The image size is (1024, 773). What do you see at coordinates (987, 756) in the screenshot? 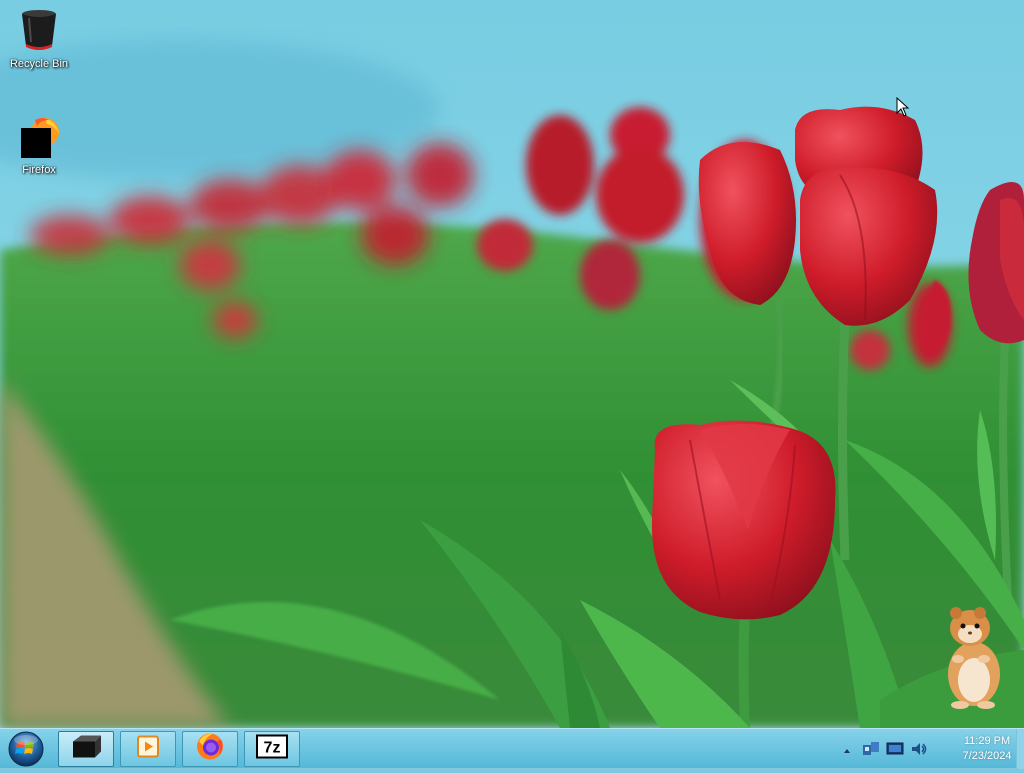
I see `clock-date: 7/23/2024` at bounding box center [987, 756].